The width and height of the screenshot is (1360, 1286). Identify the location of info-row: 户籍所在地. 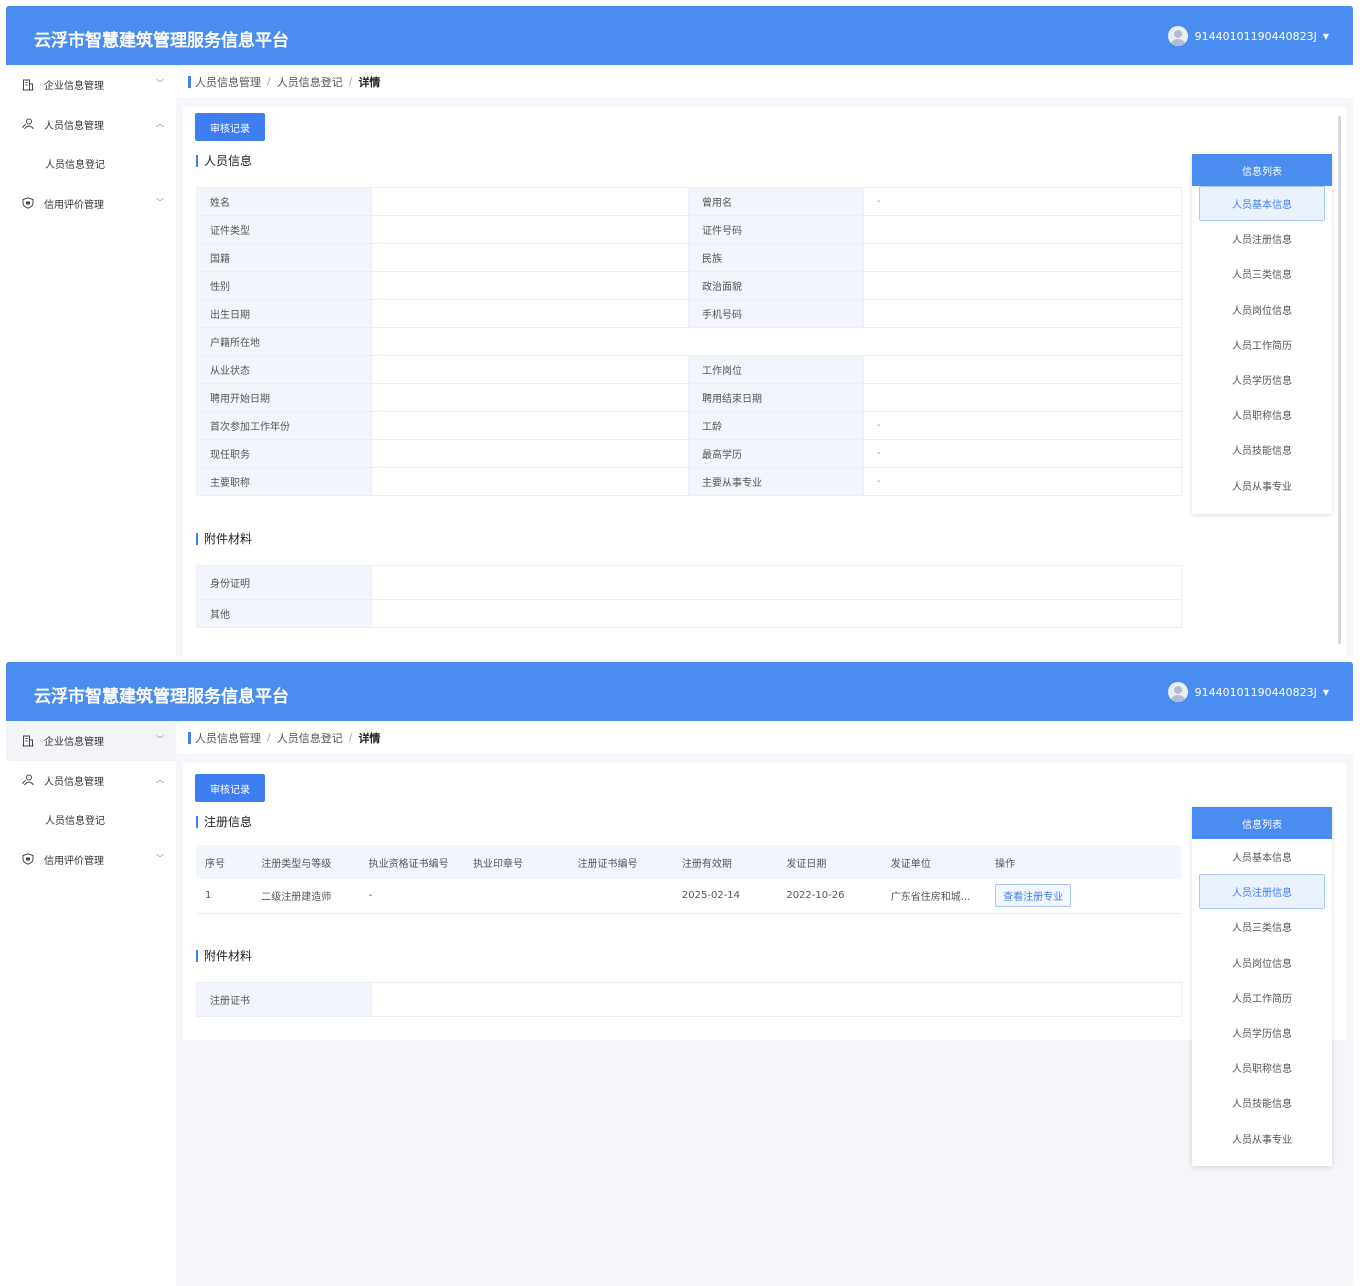
(689, 341).